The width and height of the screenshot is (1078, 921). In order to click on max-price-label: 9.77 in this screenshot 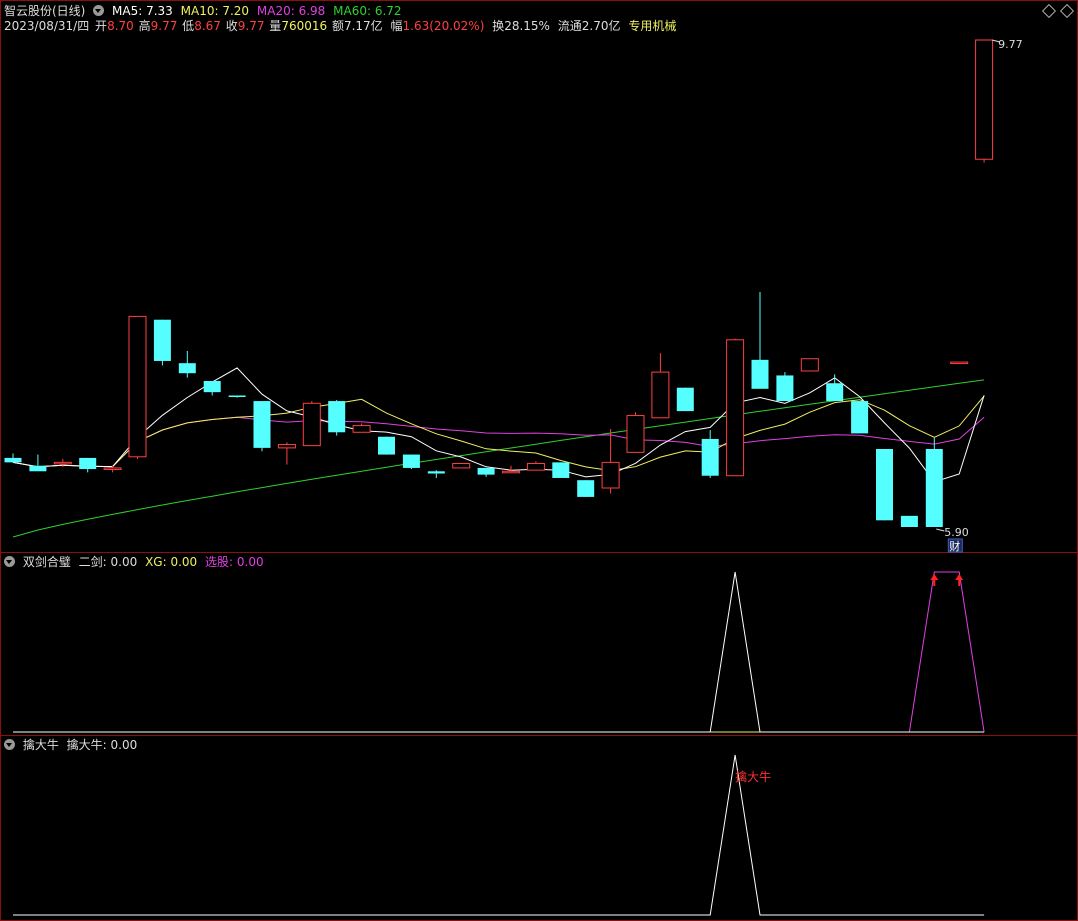, I will do `click(1010, 44)`.